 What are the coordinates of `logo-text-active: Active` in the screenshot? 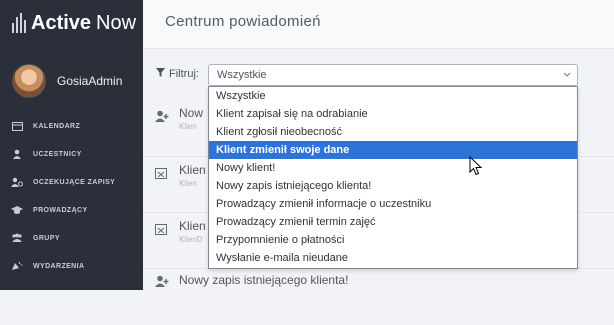 It's located at (61, 22).